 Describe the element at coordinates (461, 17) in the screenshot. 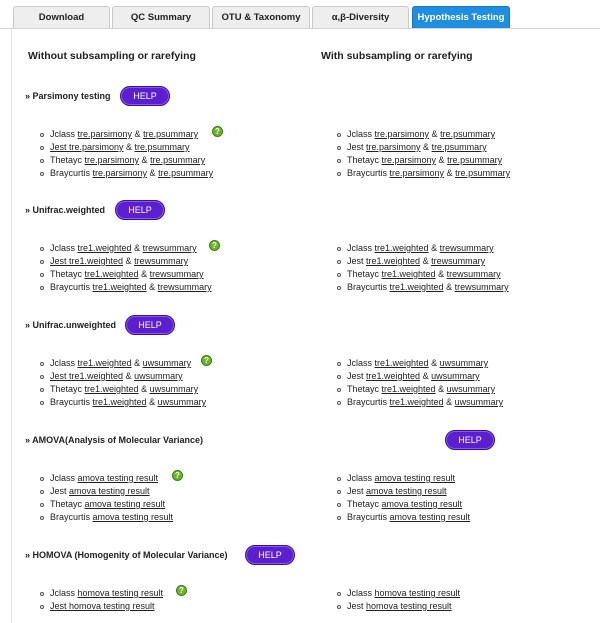

I see `tab-hypothesis-testing: Hypothesis Testing` at that location.